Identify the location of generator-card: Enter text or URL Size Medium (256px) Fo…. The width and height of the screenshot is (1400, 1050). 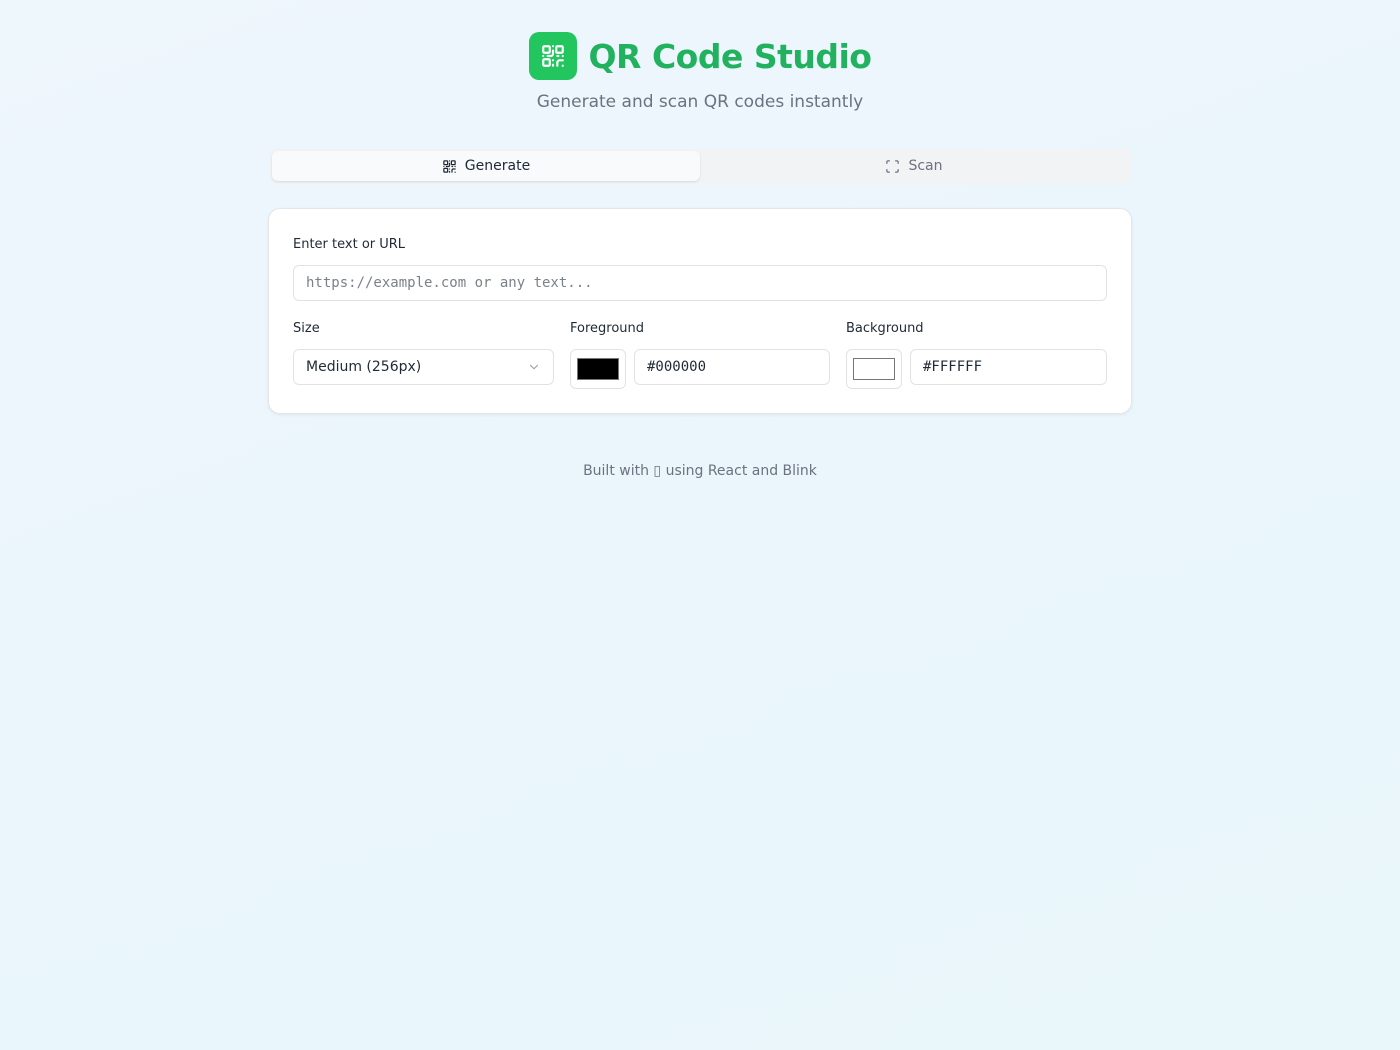
(700, 311).